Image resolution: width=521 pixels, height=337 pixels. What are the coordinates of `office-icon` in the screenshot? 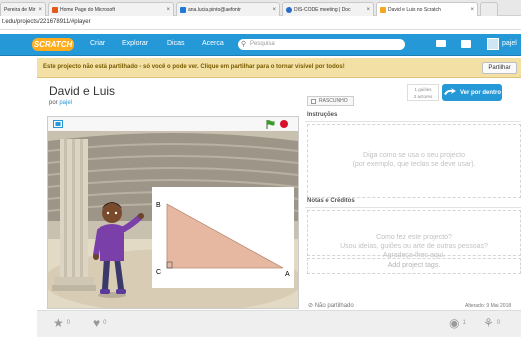 It's located at (55, 9).